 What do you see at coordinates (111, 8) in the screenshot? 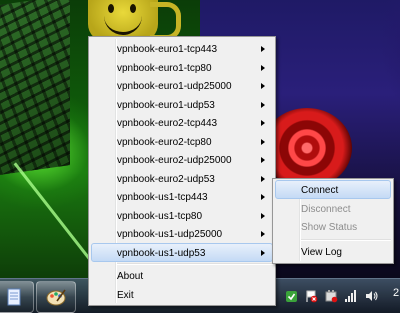
I see `smiley-eye-left` at bounding box center [111, 8].